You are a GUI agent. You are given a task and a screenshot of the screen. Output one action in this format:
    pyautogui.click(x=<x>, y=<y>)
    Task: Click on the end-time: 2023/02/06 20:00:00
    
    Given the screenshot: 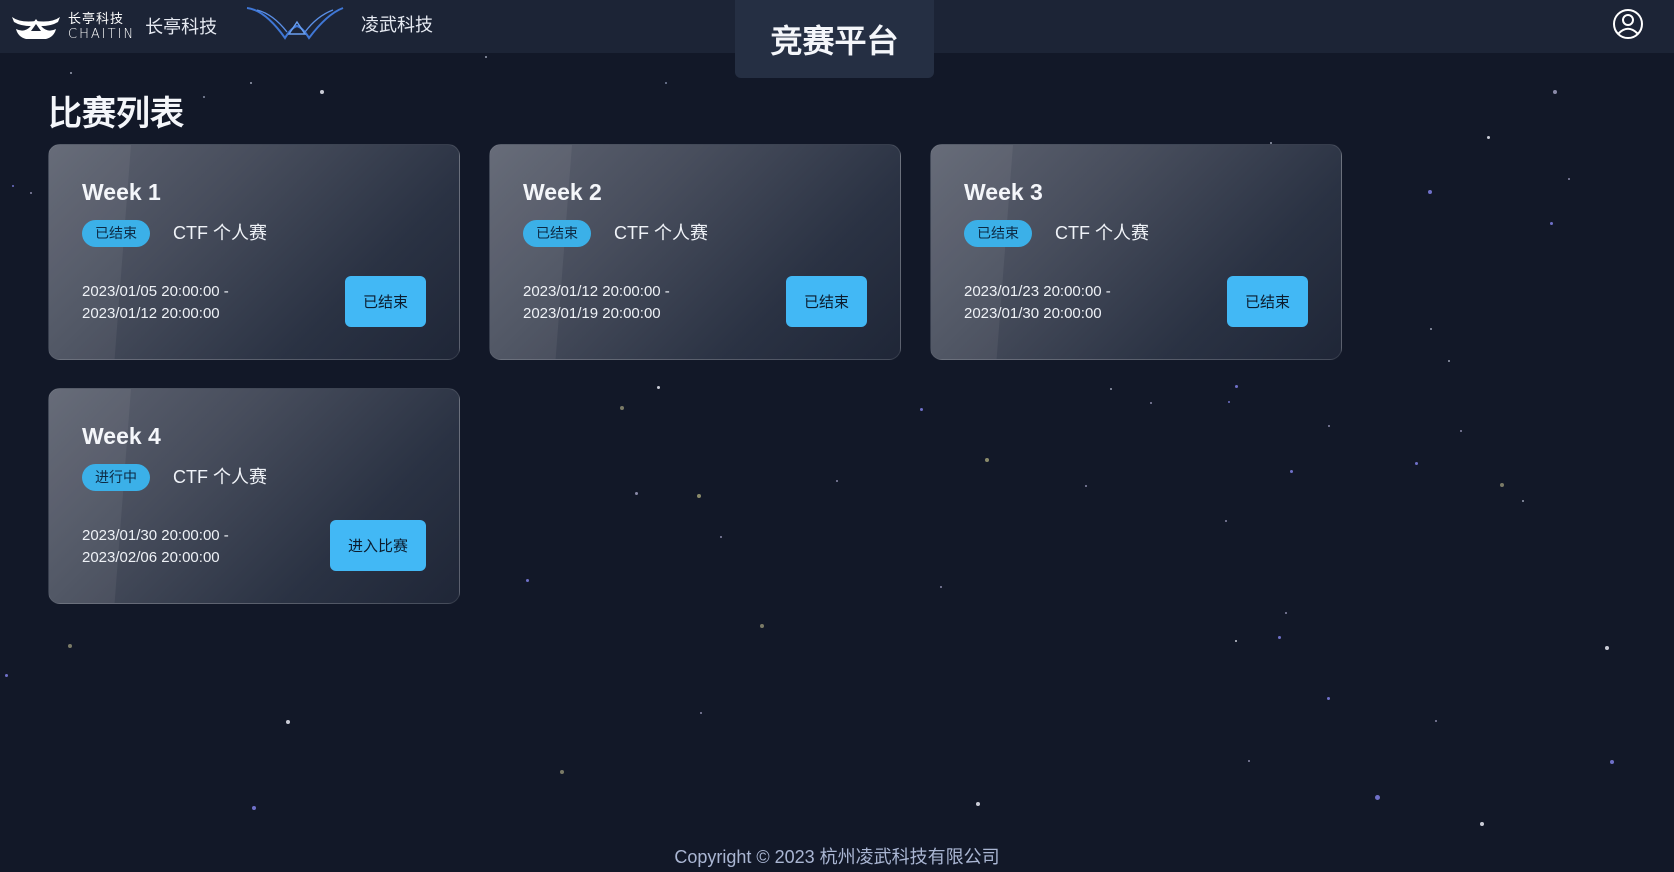 What is the action you would take?
    pyautogui.click(x=151, y=557)
    